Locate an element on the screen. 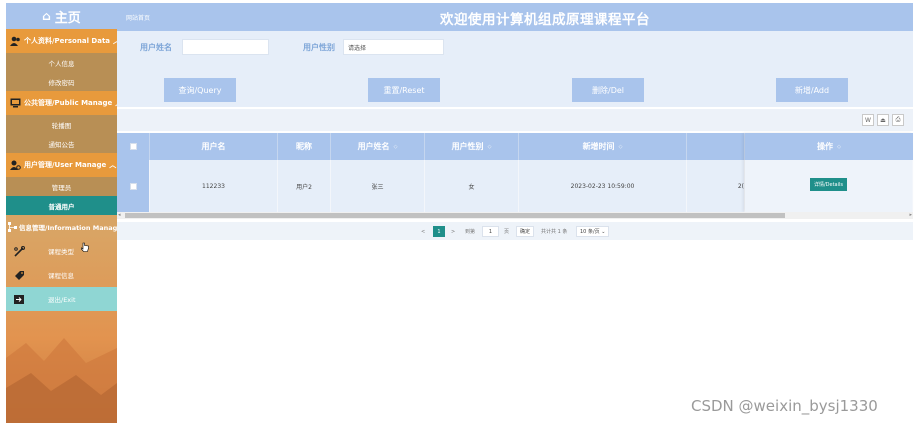 This screenshot has height=426, width=924. sidebar-group-users: 用户管理/User Manage ︿ is located at coordinates (61, 165).